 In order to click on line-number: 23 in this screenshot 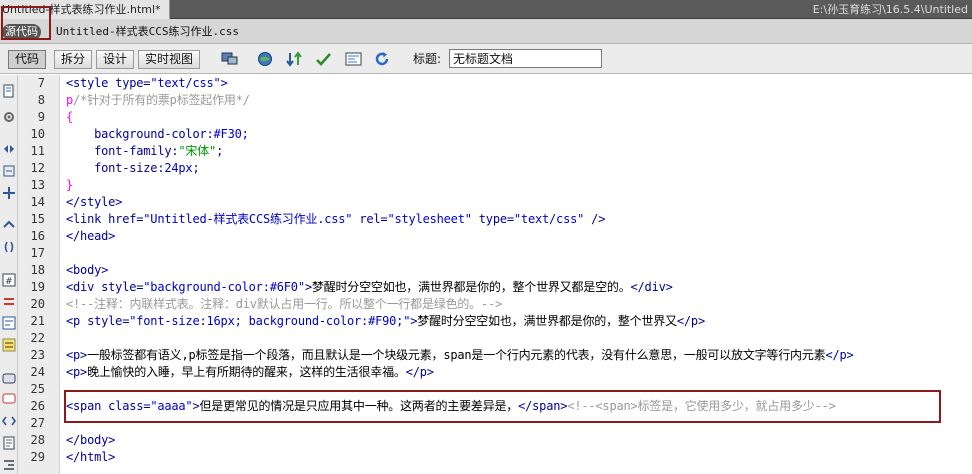, I will do `click(37, 355)`.